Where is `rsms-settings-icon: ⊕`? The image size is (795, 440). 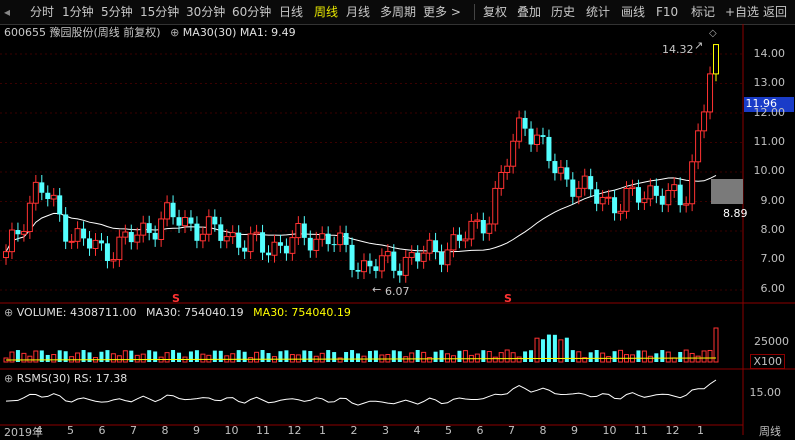
rsms-settings-icon: ⊕ is located at coordinates (8, 378).